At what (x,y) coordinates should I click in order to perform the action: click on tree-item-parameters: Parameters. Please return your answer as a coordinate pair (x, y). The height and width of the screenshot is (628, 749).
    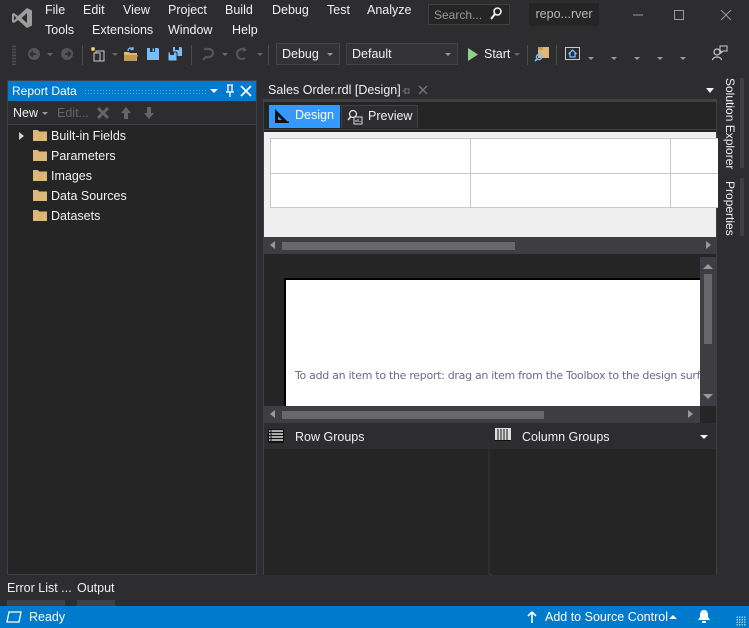
    Looking at the image, I should click on (132, 156).